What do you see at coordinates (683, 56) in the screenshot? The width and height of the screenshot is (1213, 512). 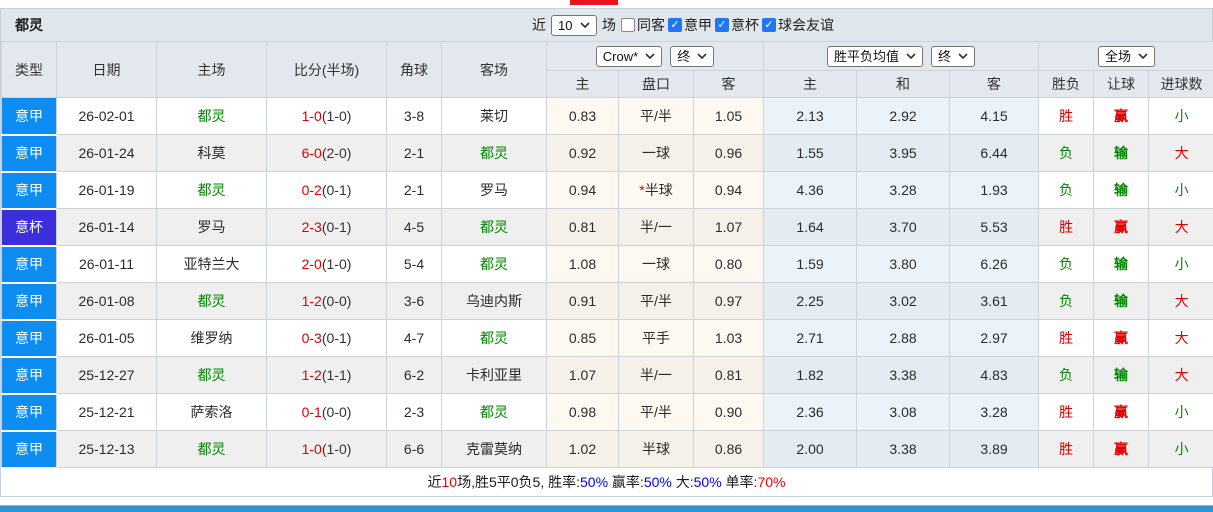 I see `odds-time-select-value: 终` at bounding box center [683, 56].